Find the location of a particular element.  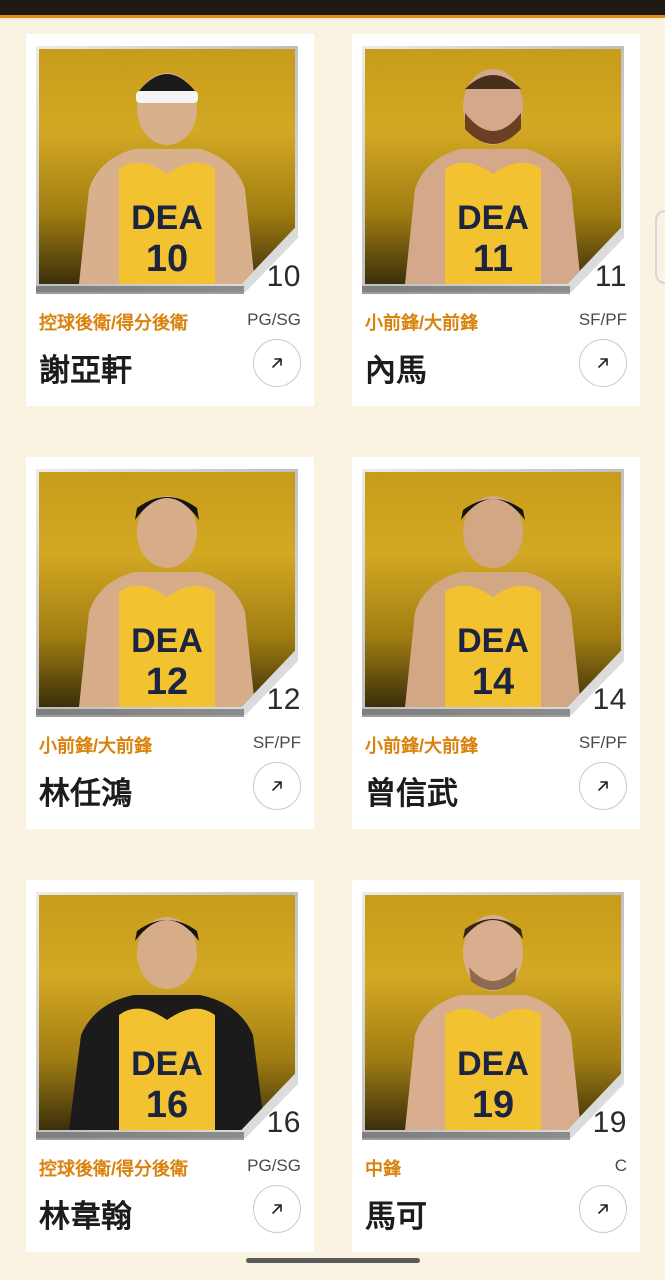

top-bar is located at coordinates (332, 9).